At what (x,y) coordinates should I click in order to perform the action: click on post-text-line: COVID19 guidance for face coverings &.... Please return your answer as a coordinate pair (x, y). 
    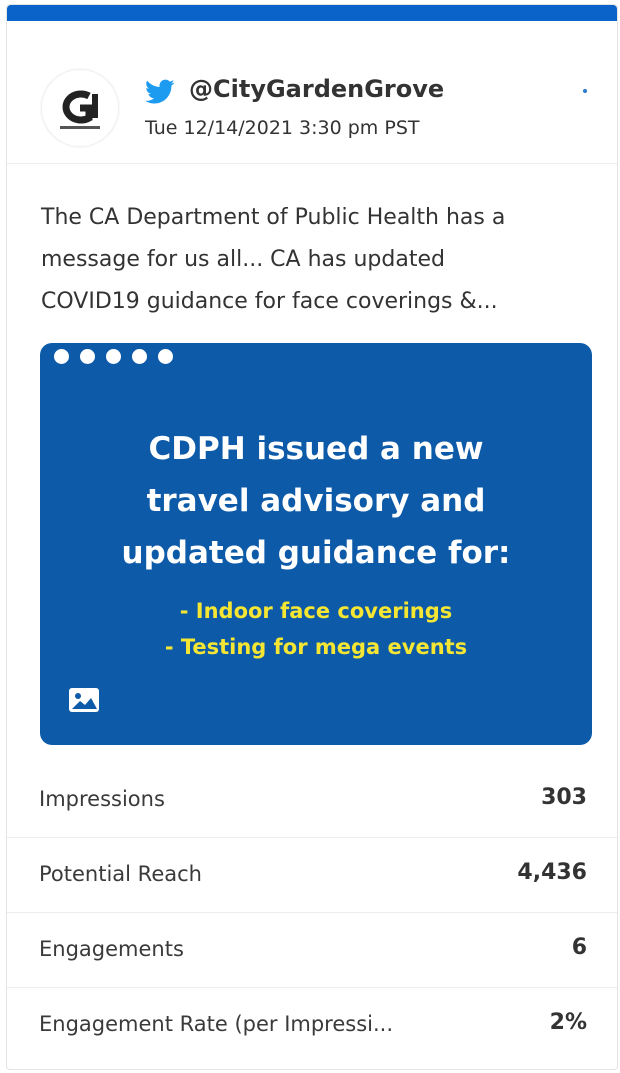
    Looking at the image, I should click on (269, 301).